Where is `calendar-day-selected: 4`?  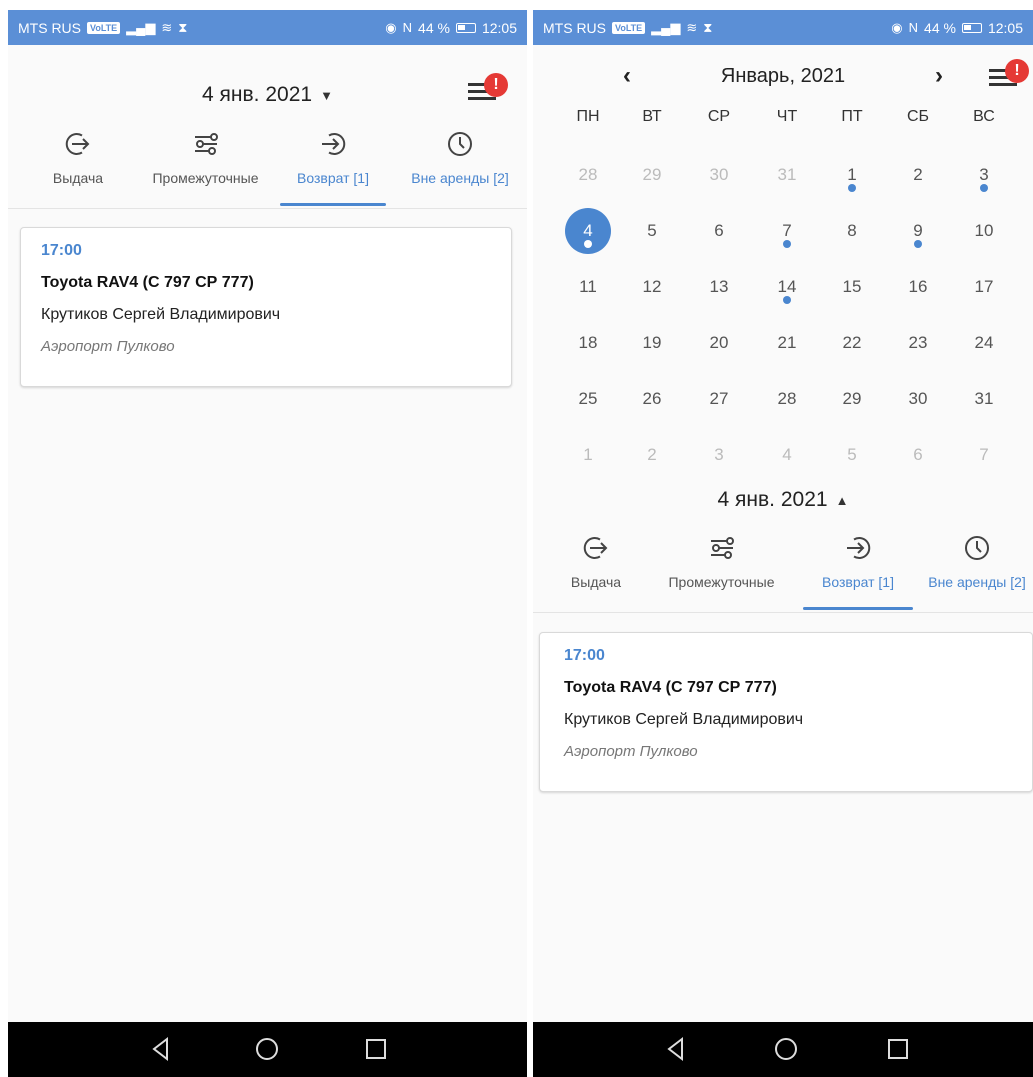
calendar-day-selected: 4 is located at coordinates (588, 231).